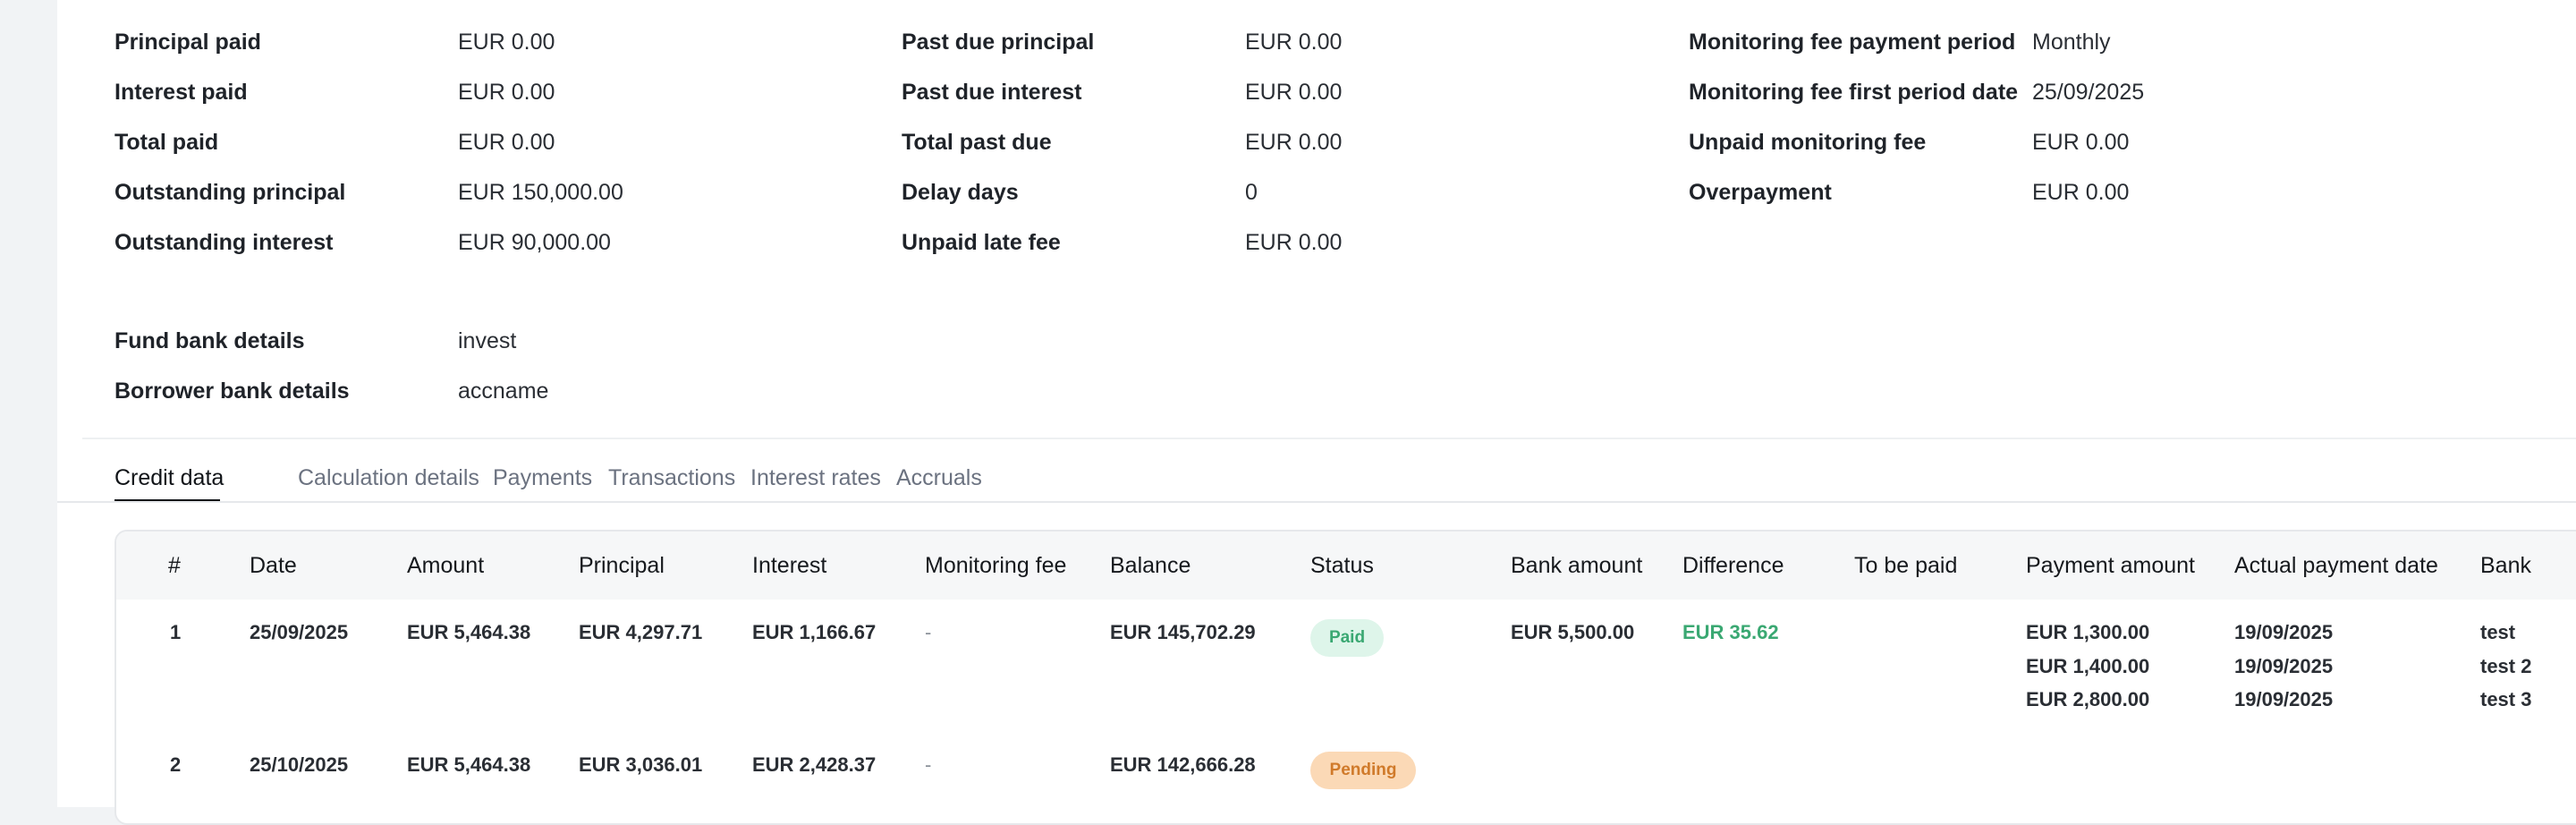 The width and height of the screenshot is (2576, 825). Describe the element at coordinates (939, 478) in the screenshot. I see `tab-accruals: Accruals` at that location.